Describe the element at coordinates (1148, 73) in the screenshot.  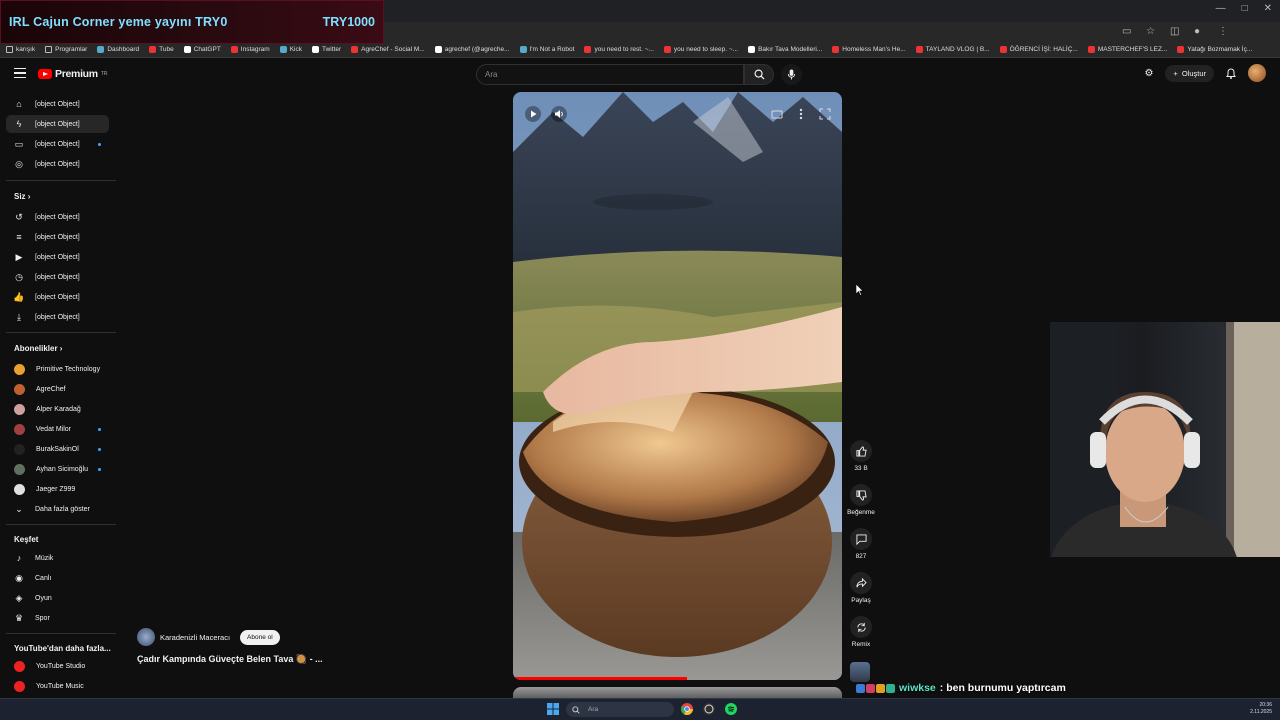
I see `gear-icon: ⚙` at that location.